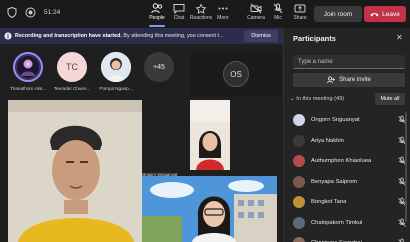 The height and width of the screenshot is (242, 410). I want to click on share-invite-button: Share invite, so click(349, 80).